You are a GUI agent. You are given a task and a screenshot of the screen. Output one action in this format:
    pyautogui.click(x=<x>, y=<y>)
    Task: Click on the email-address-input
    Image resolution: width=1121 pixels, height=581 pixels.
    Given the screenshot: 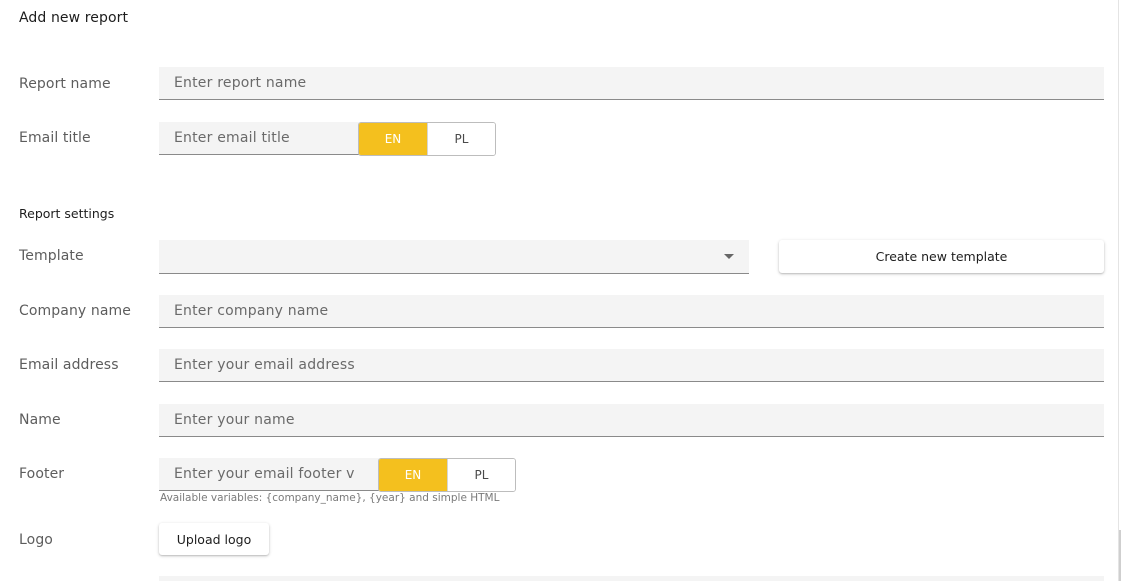 What is the action you would take?
    pyautogui.click(x=631, y=365)
    